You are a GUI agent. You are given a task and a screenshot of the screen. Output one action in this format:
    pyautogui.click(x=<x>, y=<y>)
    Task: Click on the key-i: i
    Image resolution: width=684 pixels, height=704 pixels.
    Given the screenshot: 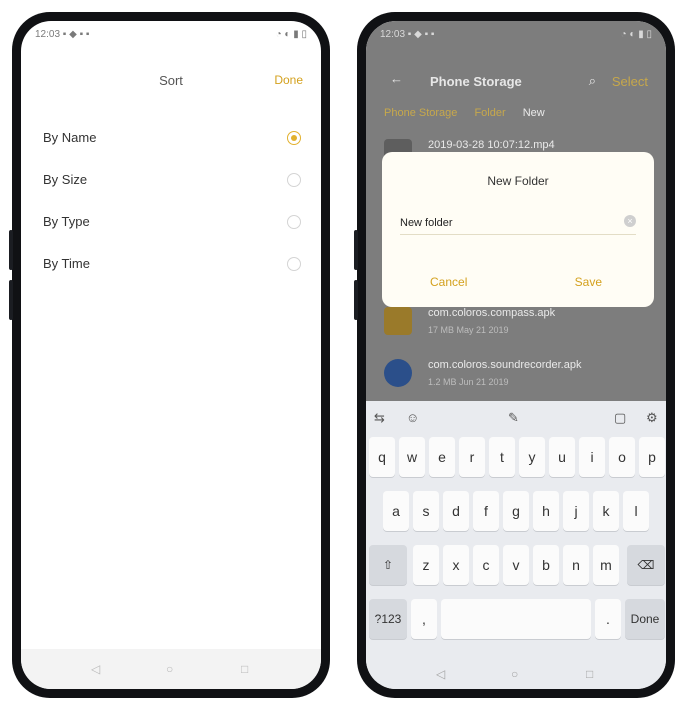 What is the action you would take?
    pyautogui.click(x=592, y=457)
    